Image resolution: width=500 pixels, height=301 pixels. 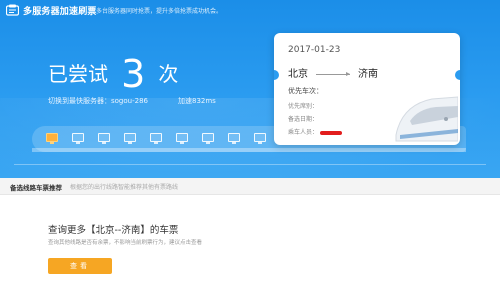 What do you see at coordinates (457, 75) in the screenshot?
I see `ticket-notch-right` at bounding box center [457, 75].